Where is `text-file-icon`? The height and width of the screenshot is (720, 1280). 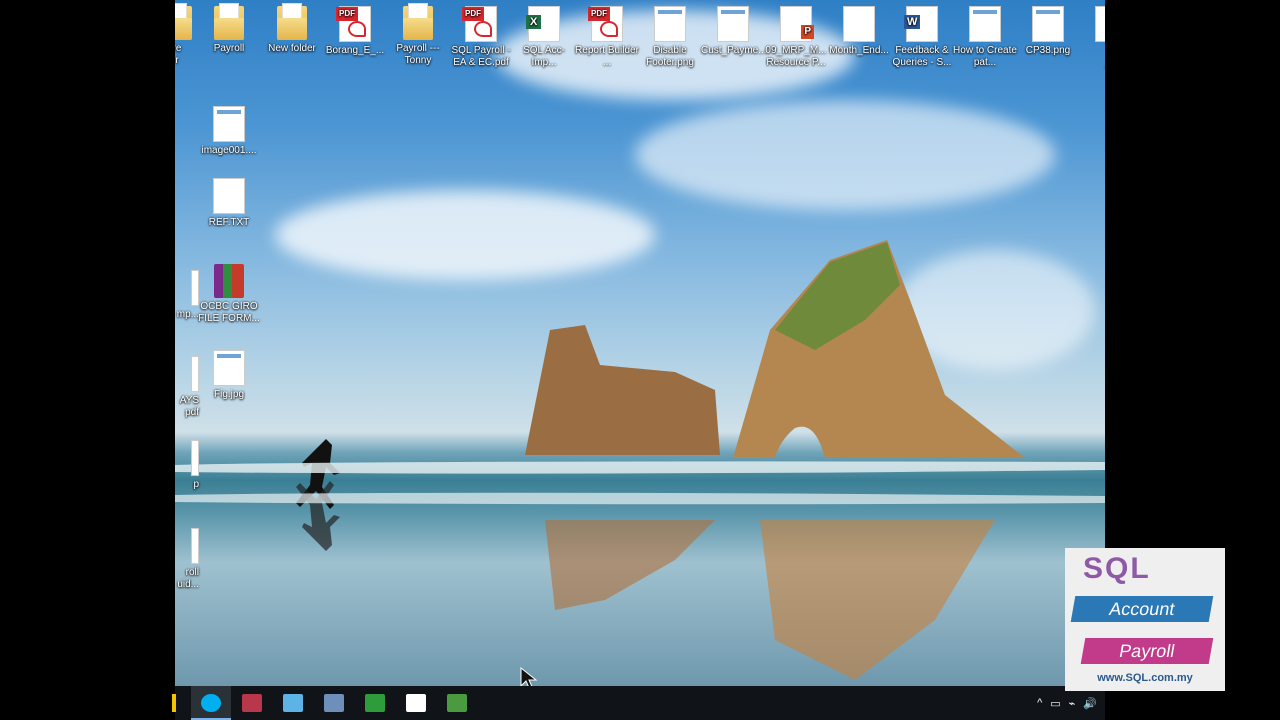 text-file-icon is located at coordinates (229, 196).